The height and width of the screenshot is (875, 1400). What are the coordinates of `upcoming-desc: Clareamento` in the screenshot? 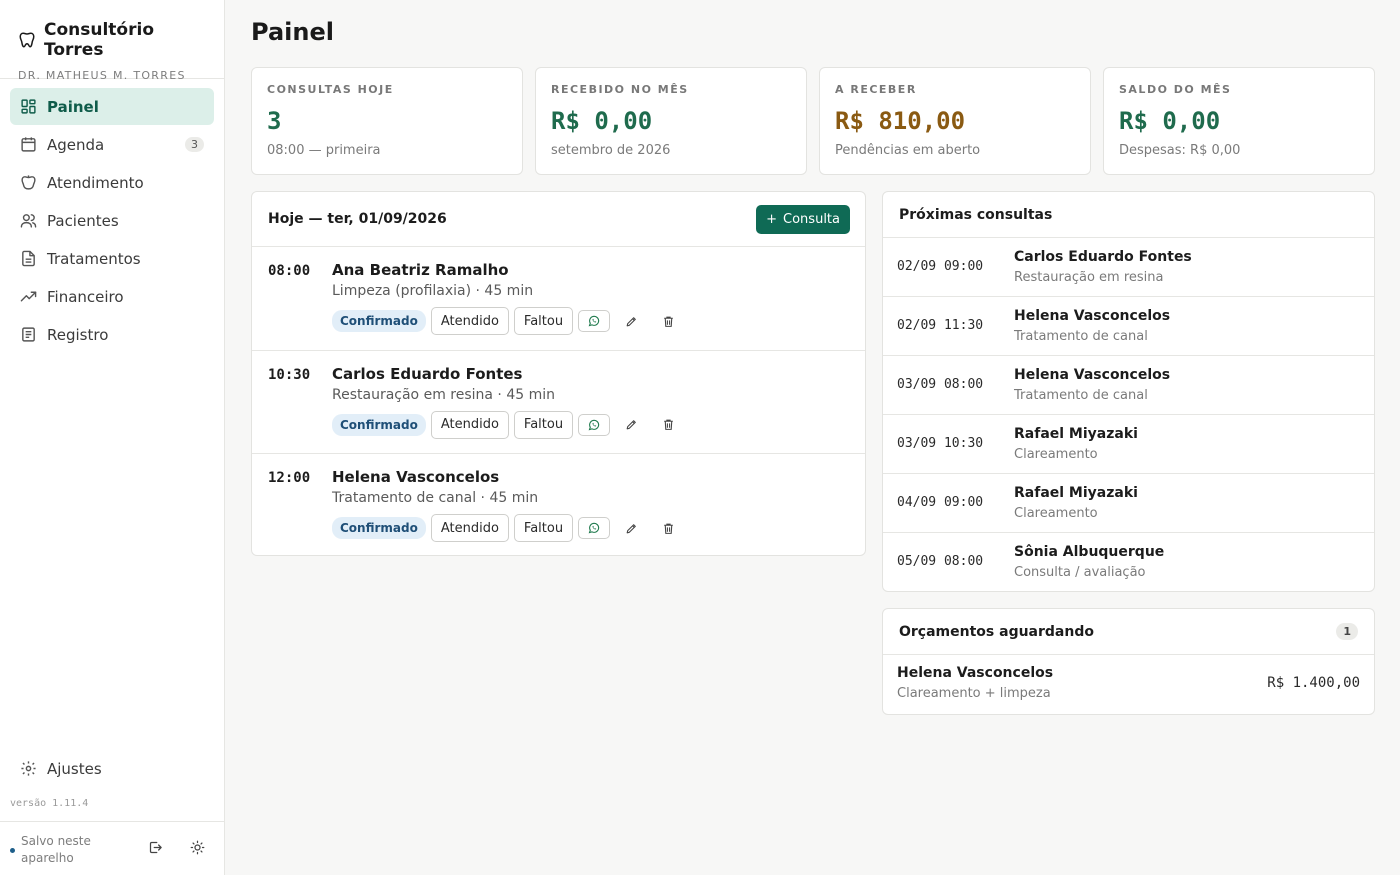 It's located at (1056, 454).